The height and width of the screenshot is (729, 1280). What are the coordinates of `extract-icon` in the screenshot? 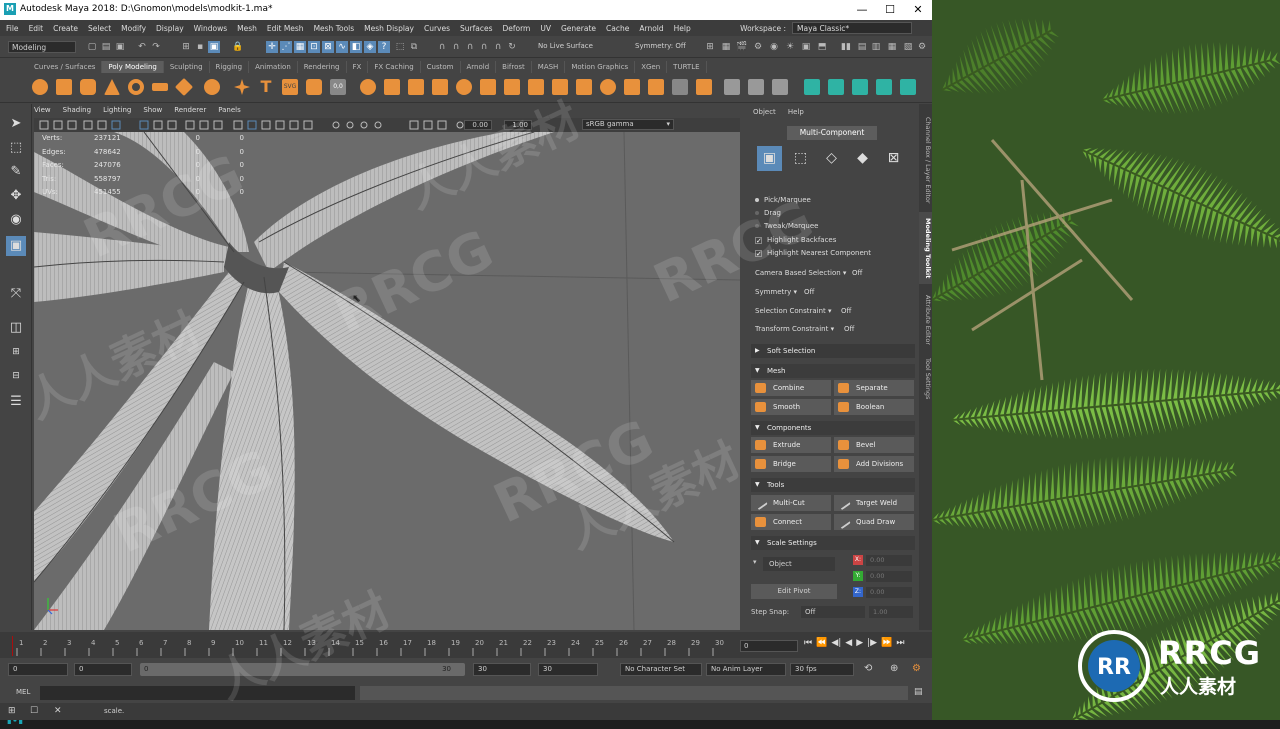 It's located at (416, 87).